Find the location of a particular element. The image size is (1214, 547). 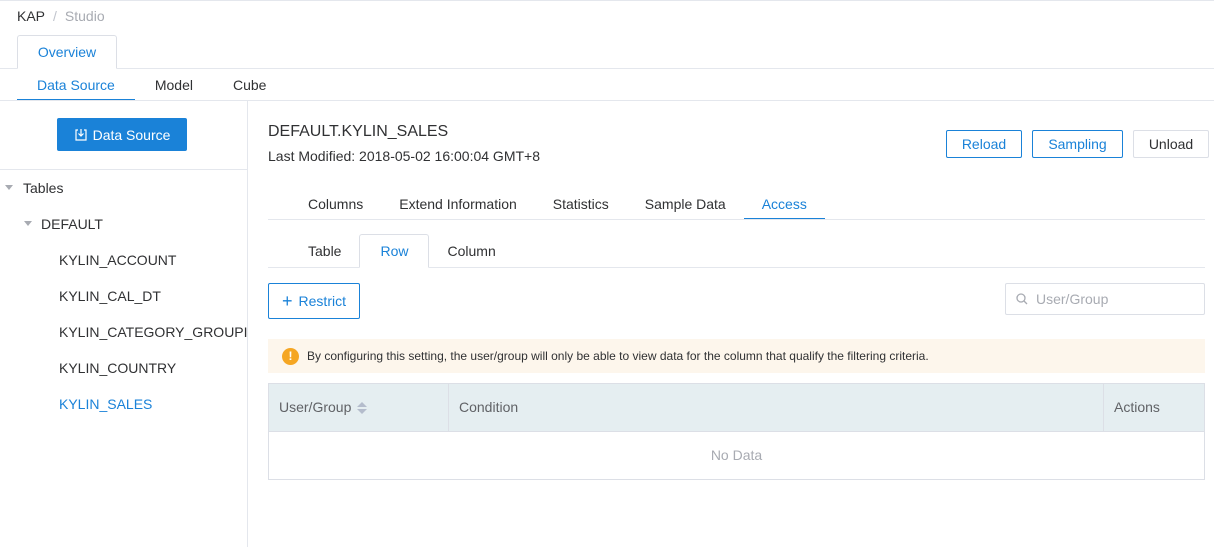

tree-node-kylin-sales: KYLIN_SALES is located at coordinates (123, 404).